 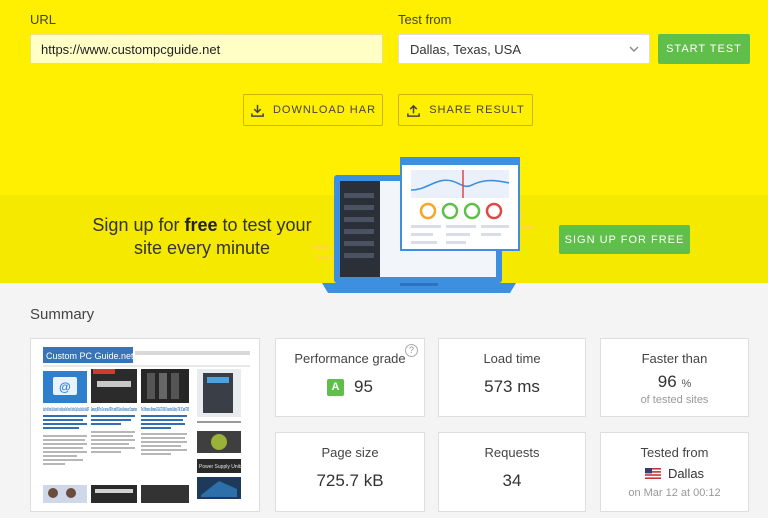 What do you see at coordinates (425, 19) in the screenshot?
I see `test-from-label: Test from` at bounding box center [425, 19].